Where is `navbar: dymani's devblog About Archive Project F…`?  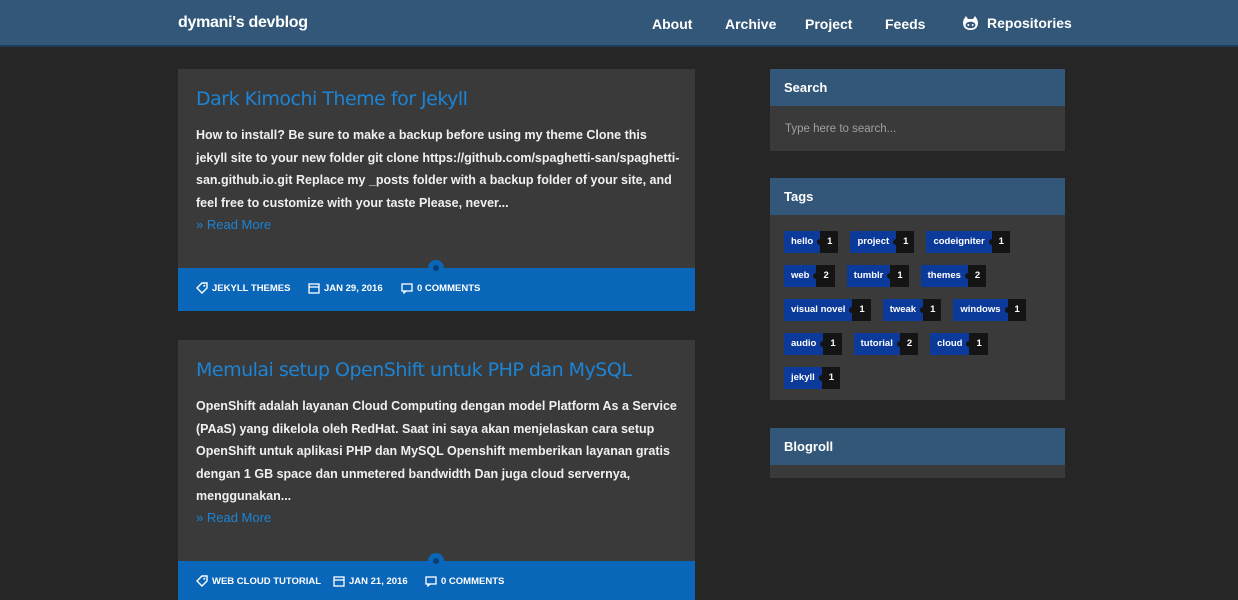
navbar: dymani's devblog About Archive Project F… is located at coordinates (619, 23).